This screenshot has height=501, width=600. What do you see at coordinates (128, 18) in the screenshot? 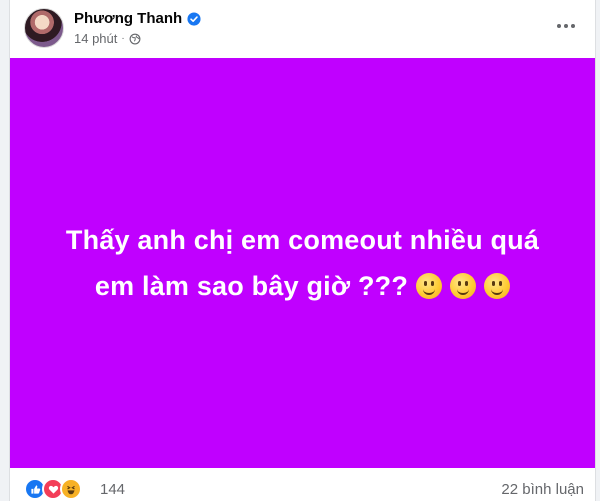
I see `author-name: Phương Thanh` at bounding box center [128, 18].